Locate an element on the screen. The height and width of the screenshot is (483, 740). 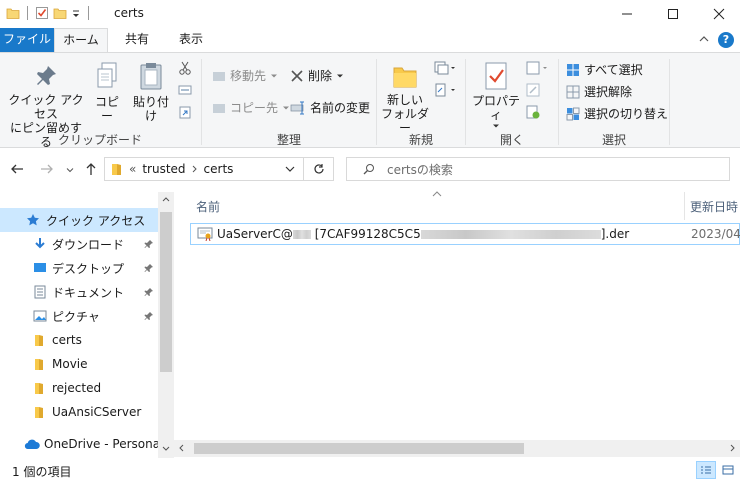
nav-item-downloads: ダウンロード is located at coordinates (79, 244).